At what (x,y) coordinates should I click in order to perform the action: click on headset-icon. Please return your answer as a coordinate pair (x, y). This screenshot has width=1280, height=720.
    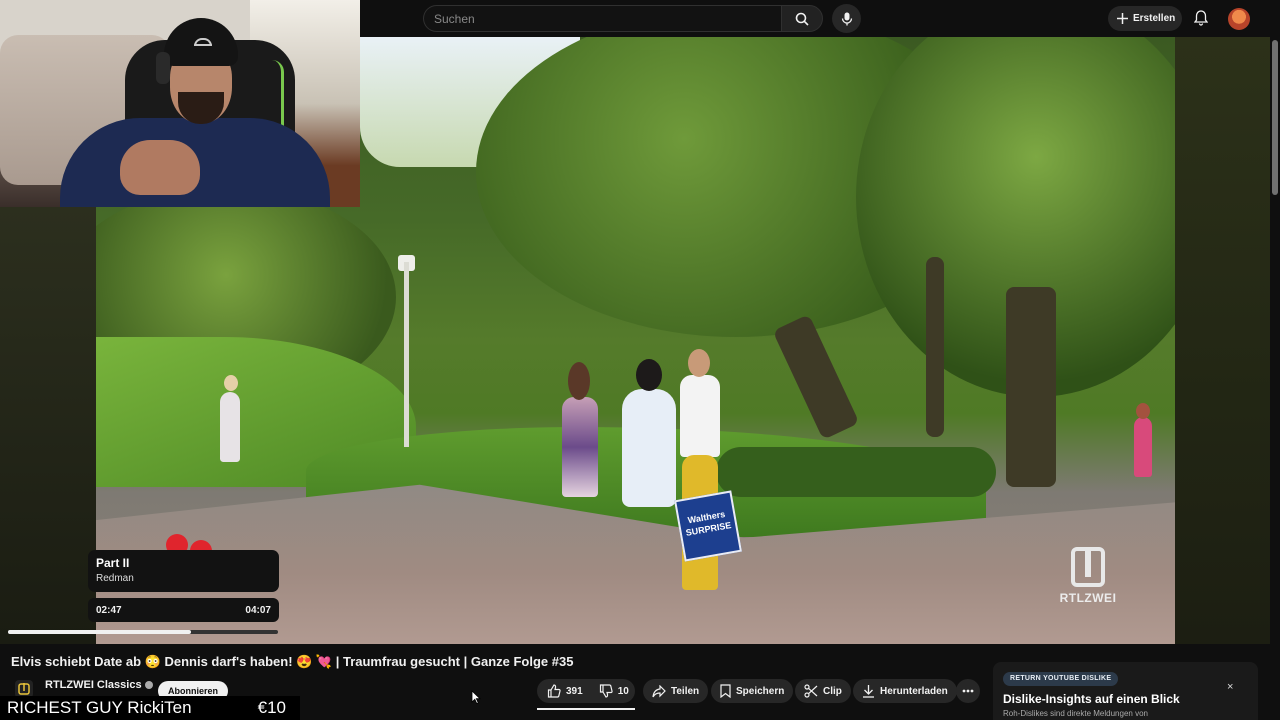
    Looking at the image, I should click on (163, 68).